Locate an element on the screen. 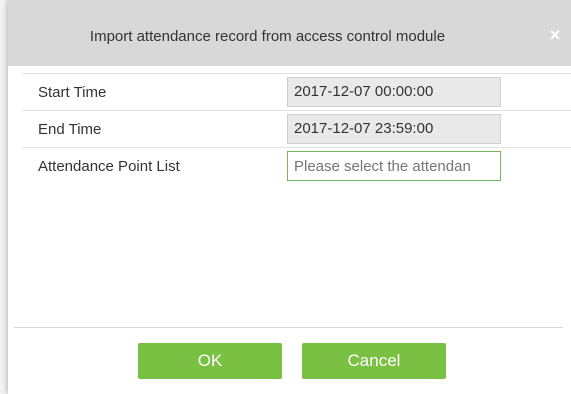 This screenshot has height=394, width=571. footer-divider is located at coordinates (288, 327).